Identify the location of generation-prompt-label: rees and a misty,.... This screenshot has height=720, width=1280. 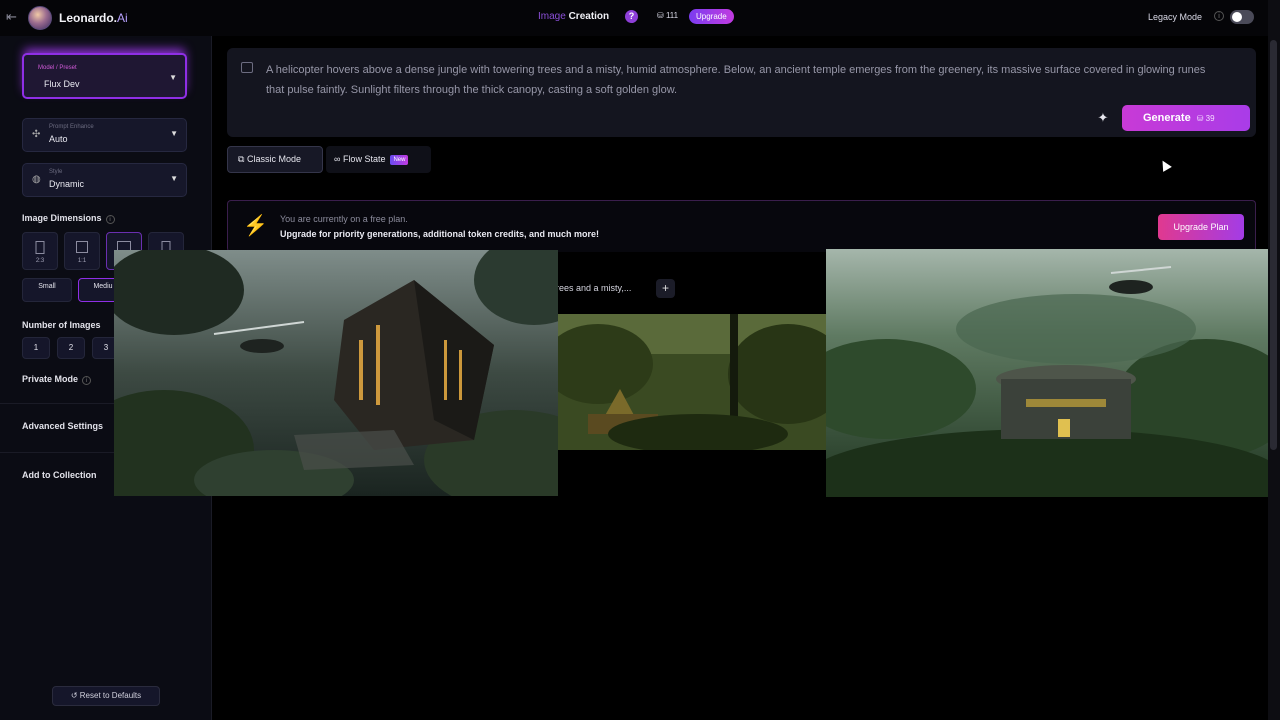
(594, 288).